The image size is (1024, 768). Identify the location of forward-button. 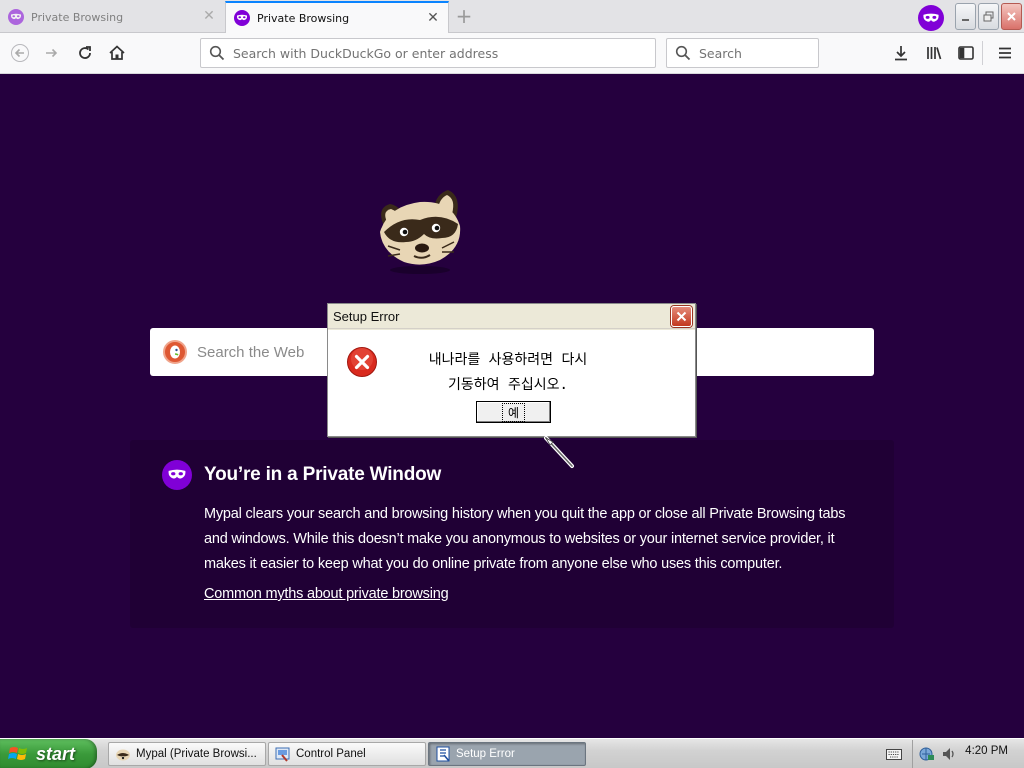
(52, 53).